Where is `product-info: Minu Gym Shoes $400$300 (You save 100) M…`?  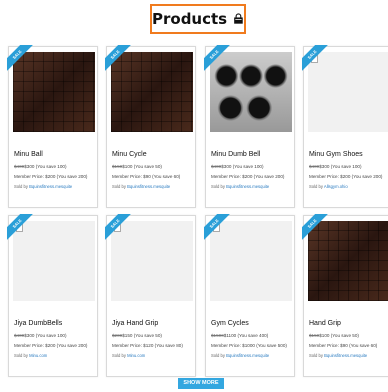
product-info: Minu Gym Shoes $400$300 (You save 100) M… is located at coordinates (348, 170).